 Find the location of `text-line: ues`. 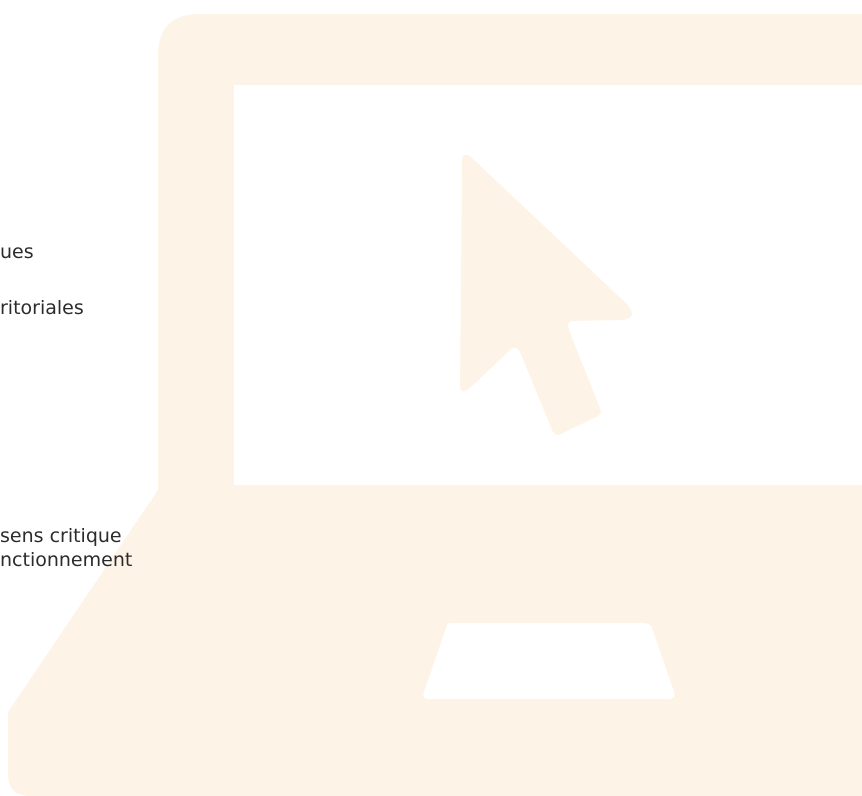

text-line: ues is located at coordinates (17, 252).